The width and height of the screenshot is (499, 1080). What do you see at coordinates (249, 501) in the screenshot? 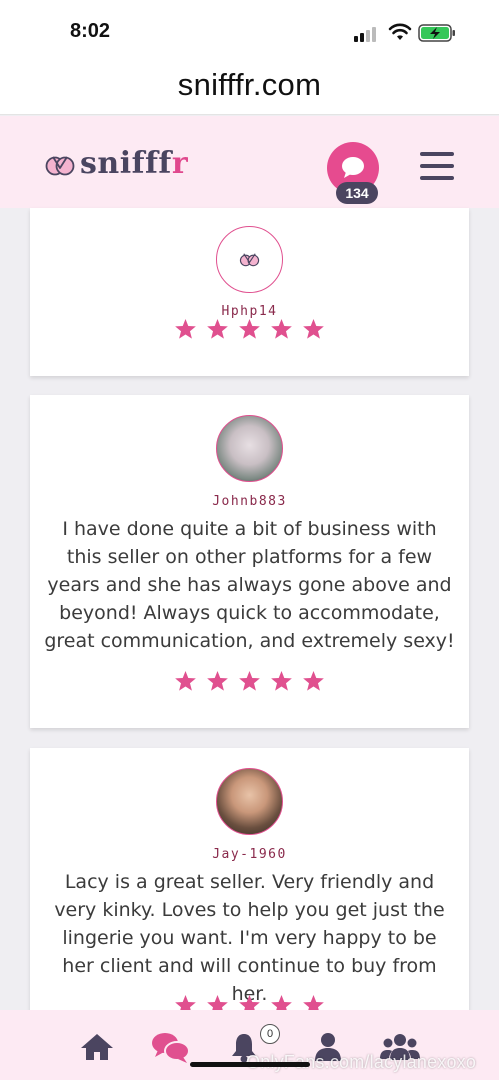
I see `reviewer-username: Johnb883` at bounding box center [249, 501].